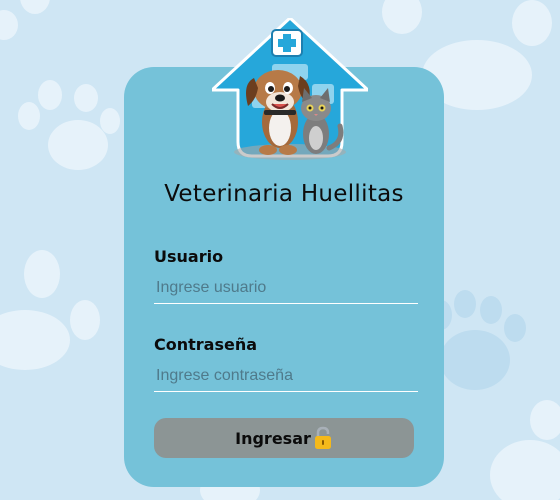  What do you see at coordinates (286, 288) in the screenshot?
I see `username-input` at bounding box center [286, 288].